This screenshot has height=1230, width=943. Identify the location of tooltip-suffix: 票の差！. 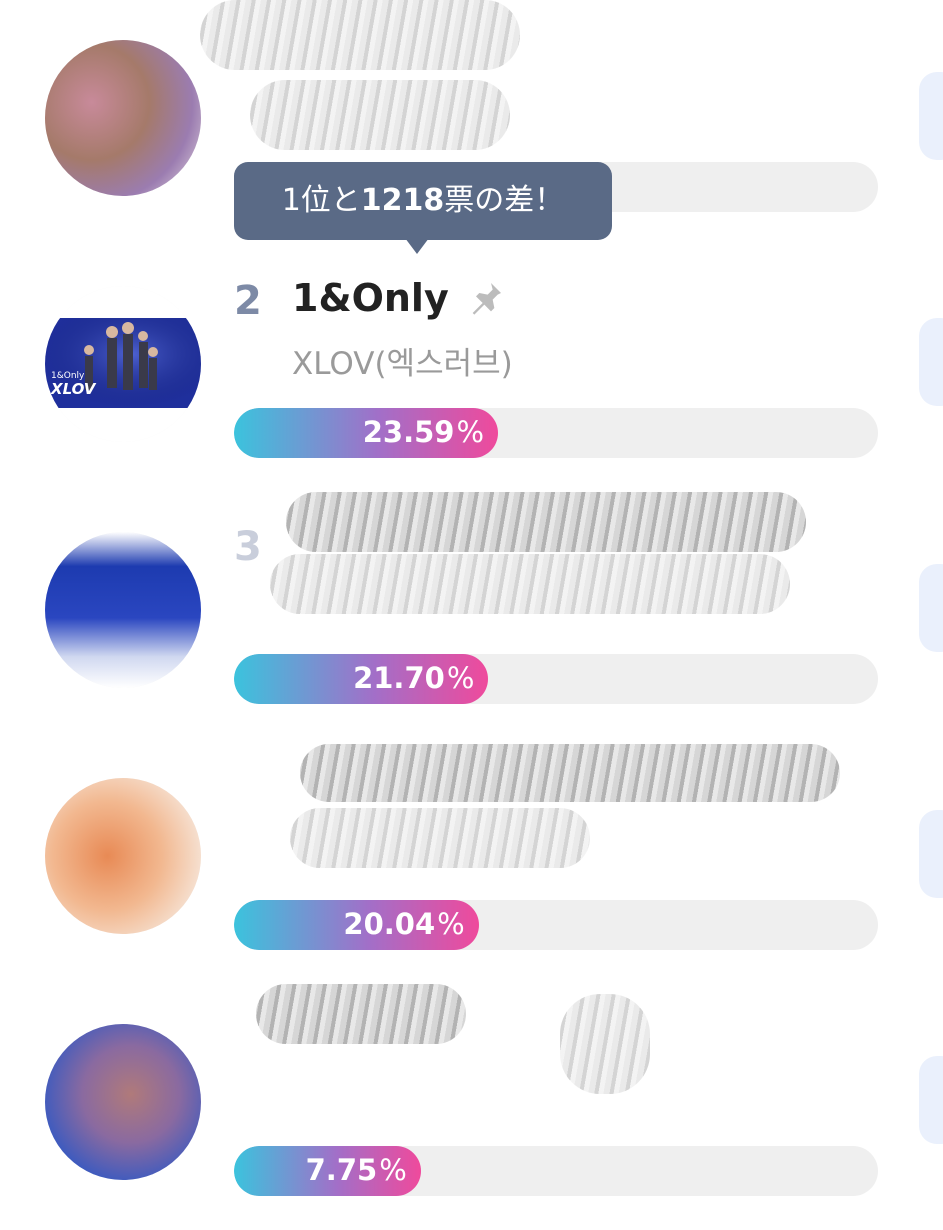
(504, 200).